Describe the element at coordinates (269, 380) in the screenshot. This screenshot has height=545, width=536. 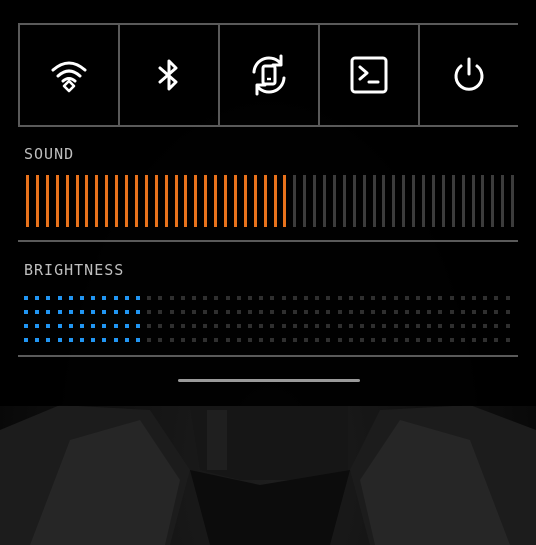
I see `panel-drag-handle` at that location.